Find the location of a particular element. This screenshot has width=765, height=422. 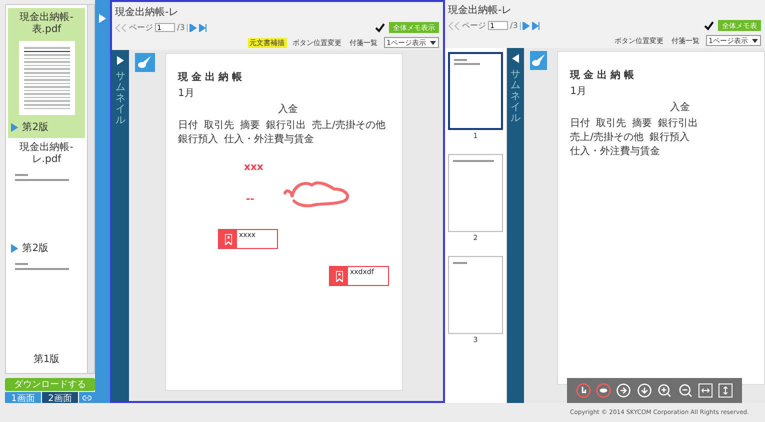

eye-icon is located at coordinates (603, 390).